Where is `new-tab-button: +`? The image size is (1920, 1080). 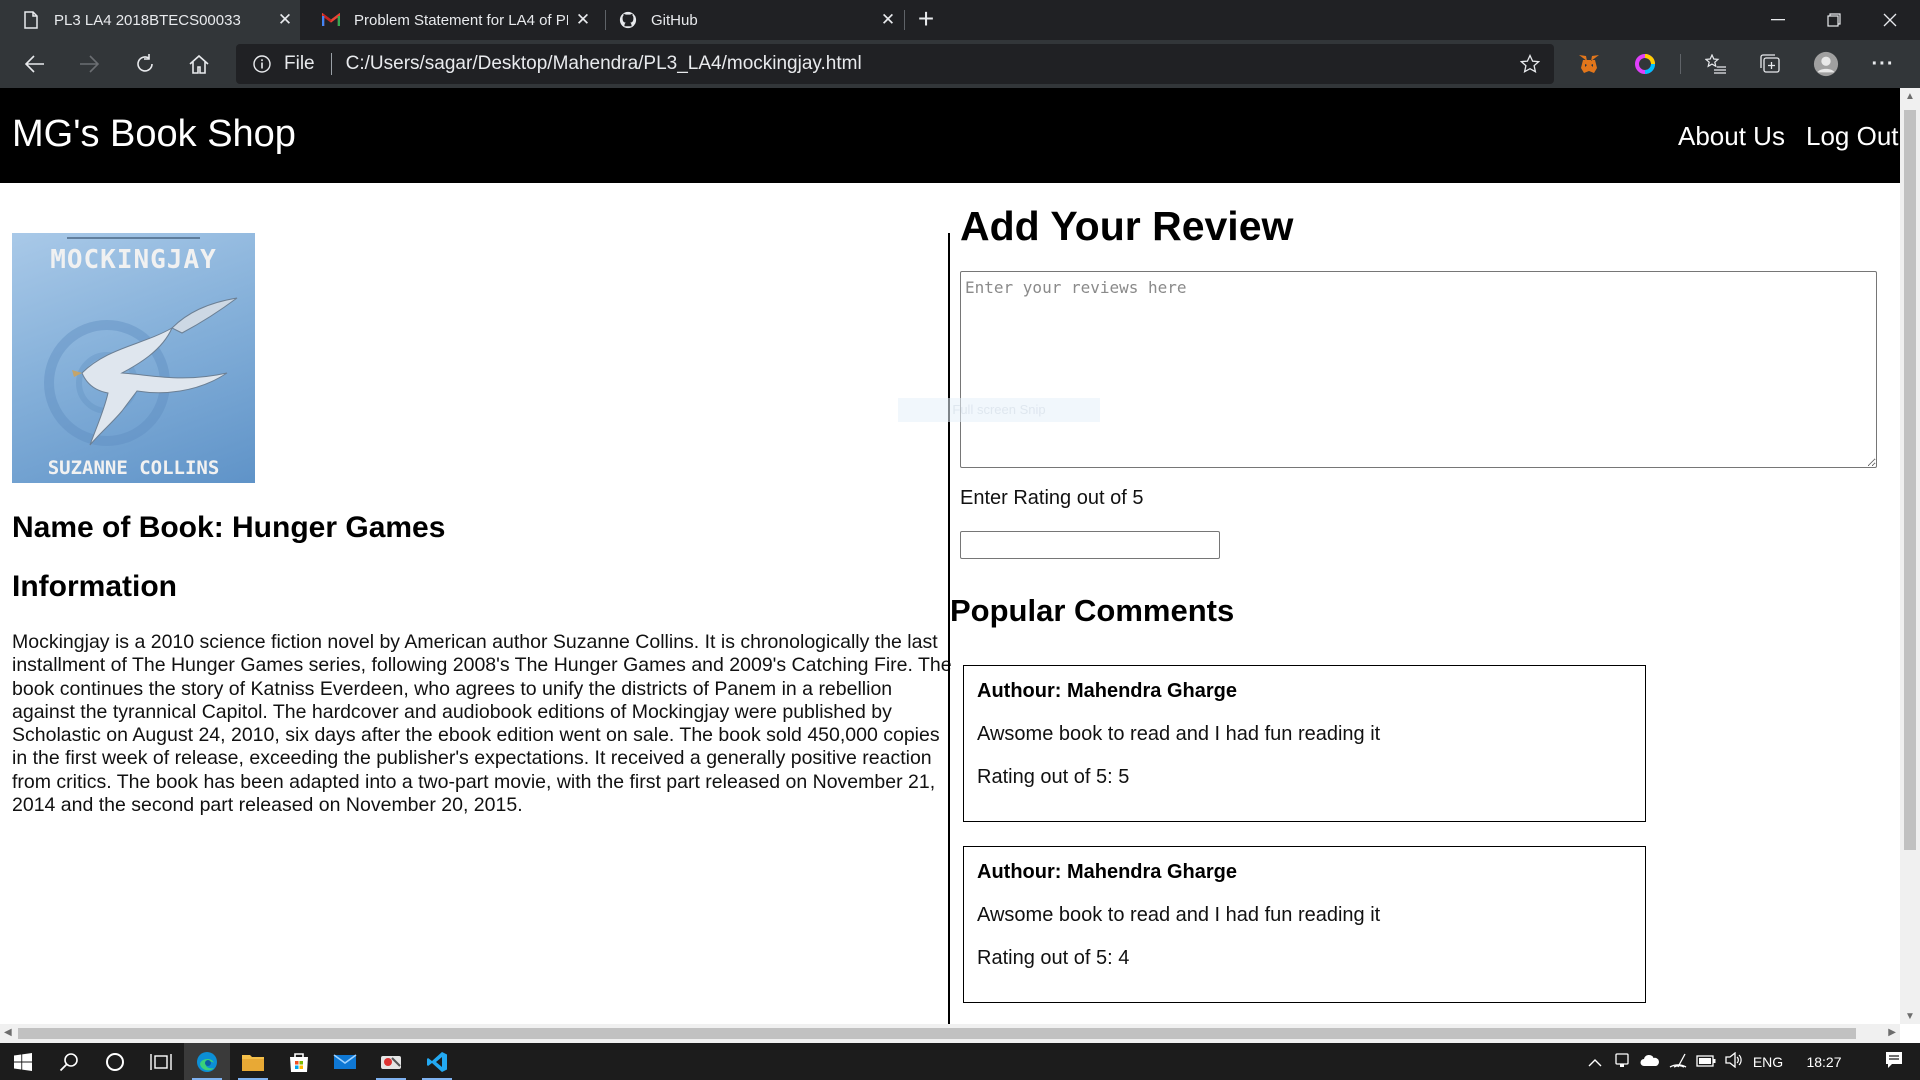 new-tab-button: + is located at coordinates (926, 20).